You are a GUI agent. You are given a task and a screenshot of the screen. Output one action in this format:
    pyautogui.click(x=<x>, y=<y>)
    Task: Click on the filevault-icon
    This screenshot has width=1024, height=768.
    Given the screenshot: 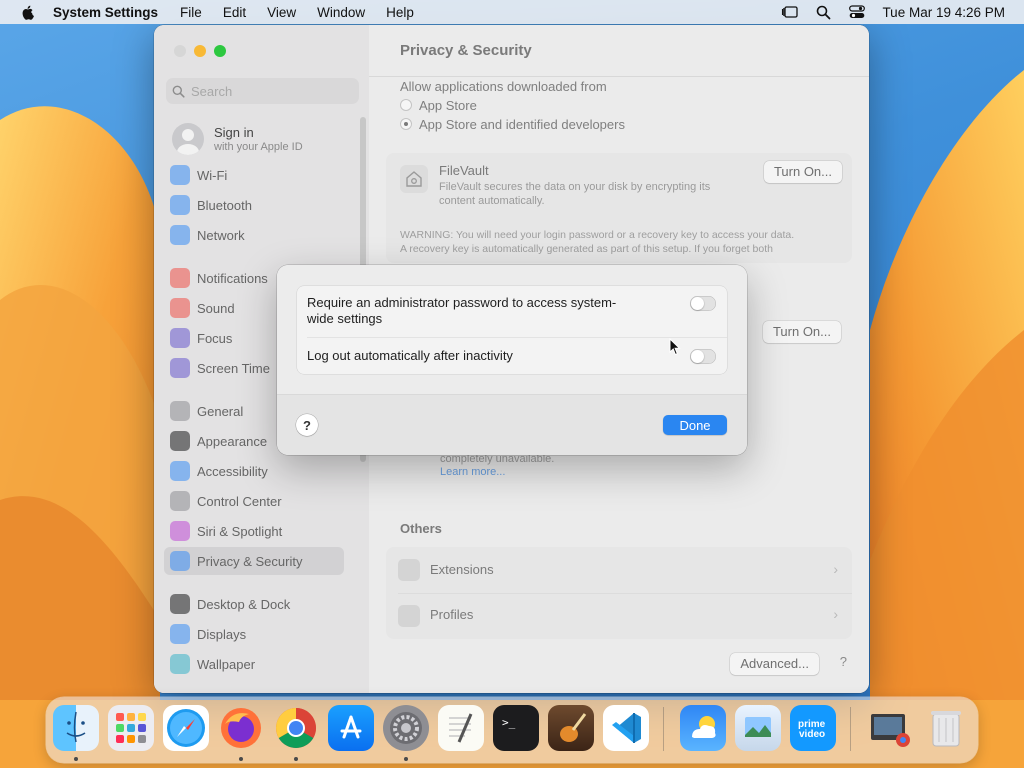 What is the action you would take?
    pyautogui.click(x=414, y=179)
    